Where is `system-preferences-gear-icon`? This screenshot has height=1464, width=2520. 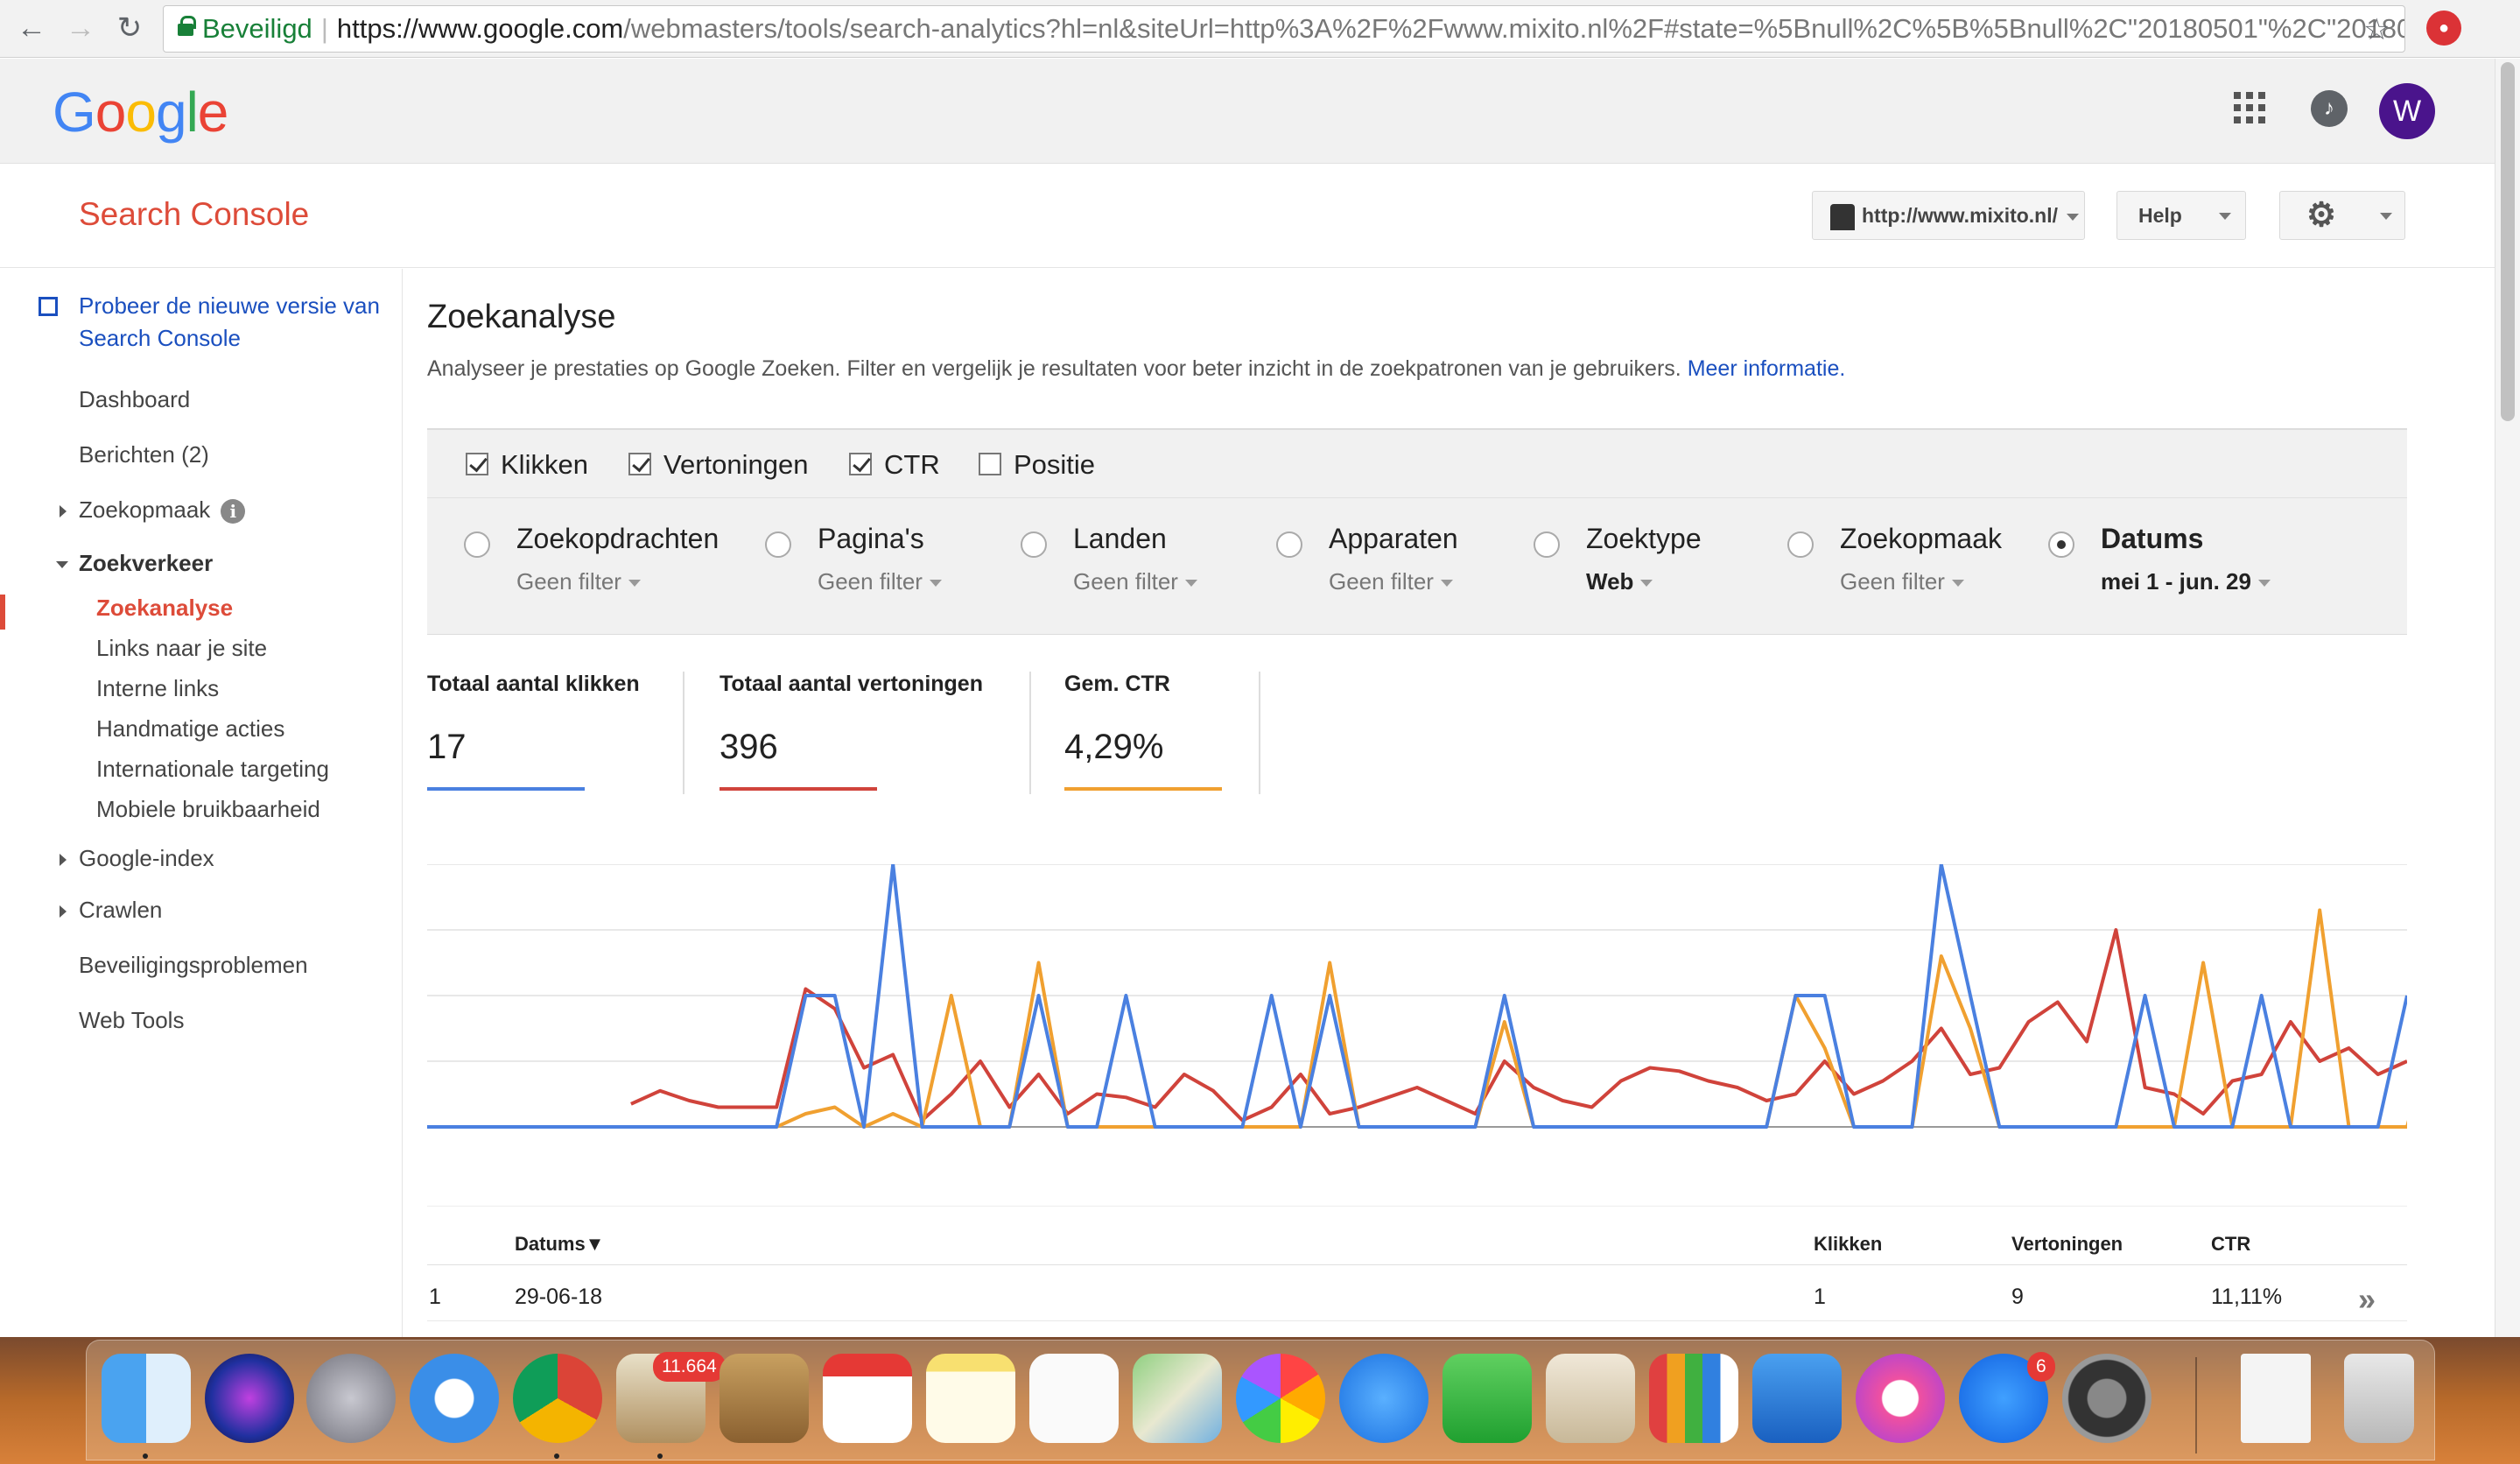
system-preferences-gear-icon is located at coordinates (2106, 1398).